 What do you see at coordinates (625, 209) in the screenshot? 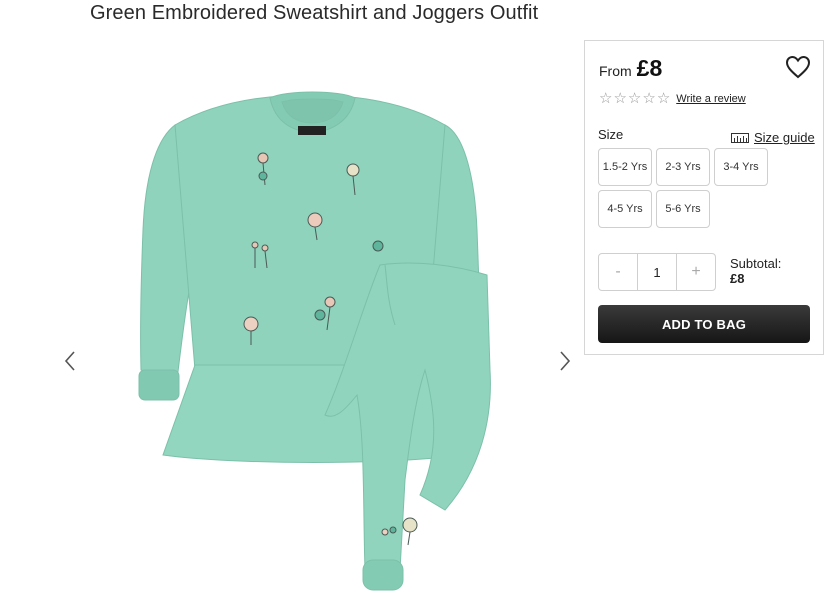
I see `size-option-4-5-yrs: 4-5 Yrs` at bounding box center [625, 209].